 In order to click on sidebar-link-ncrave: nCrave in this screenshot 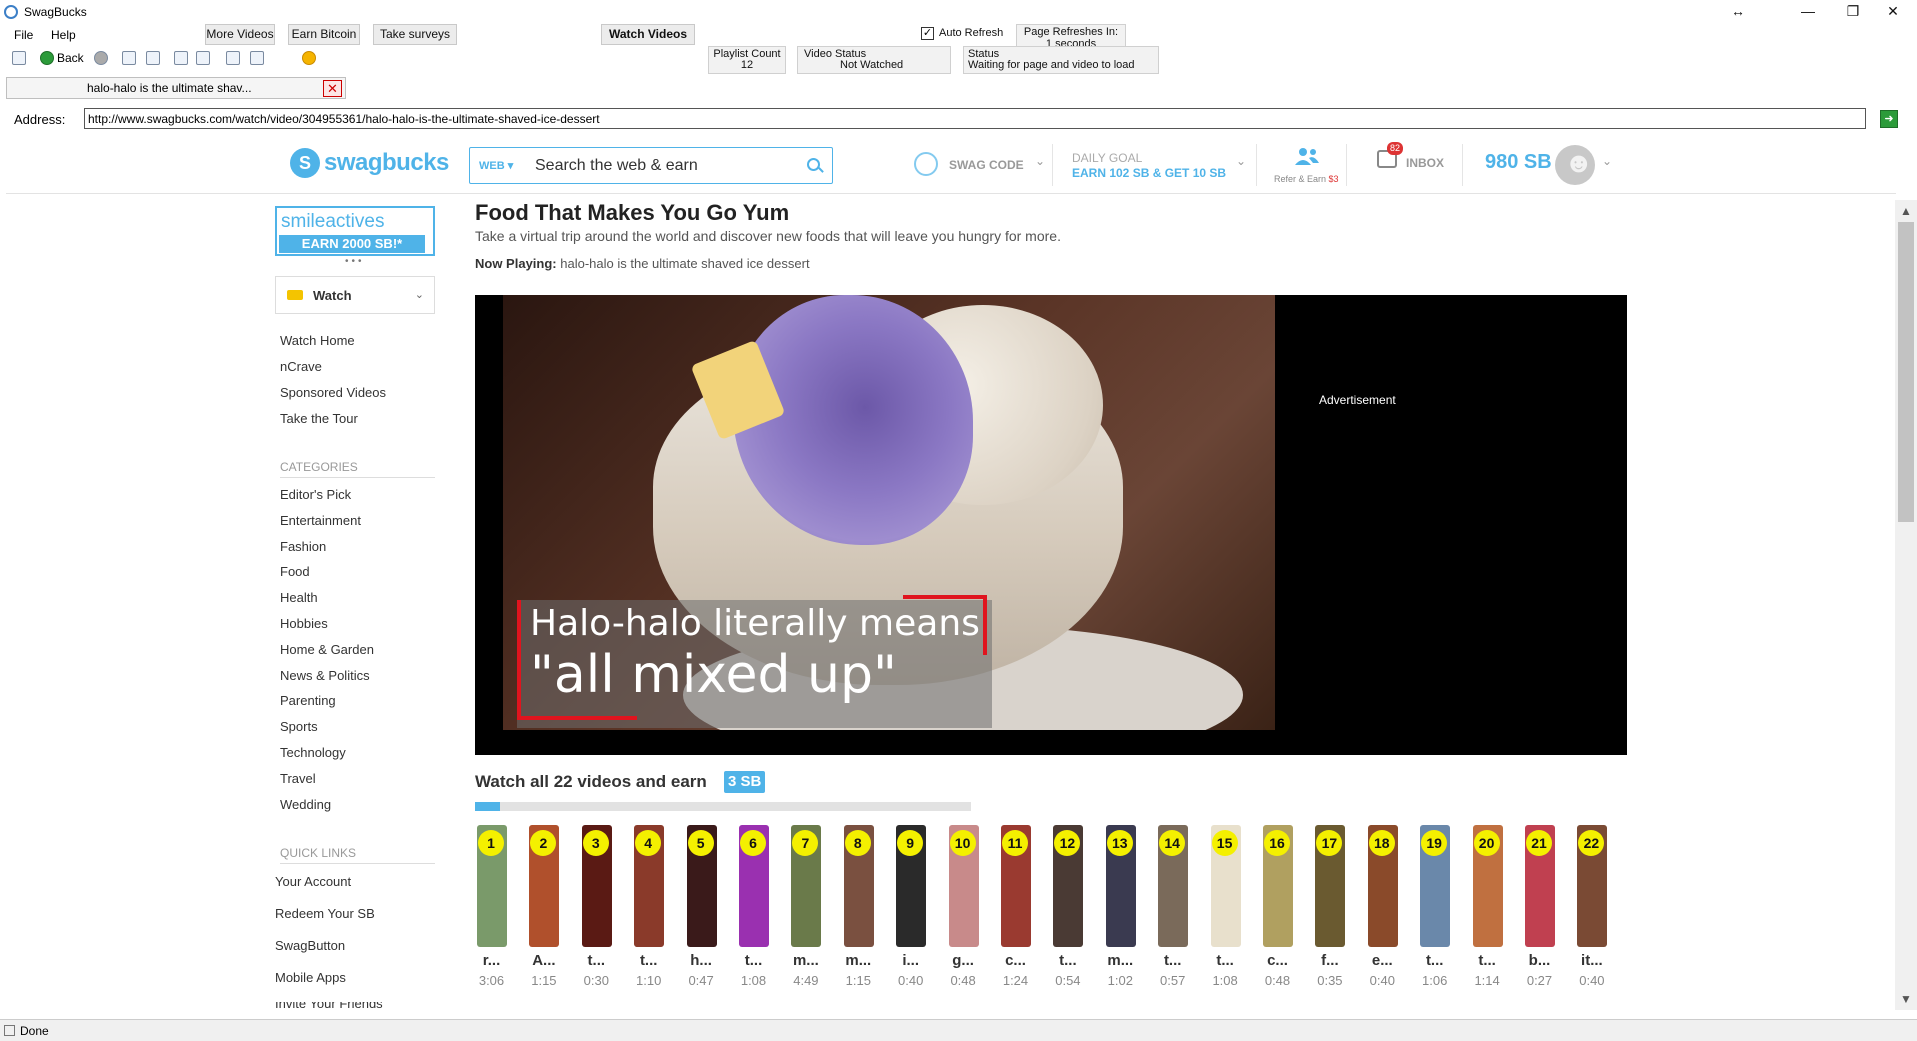, I will do `click(301, 366)`.